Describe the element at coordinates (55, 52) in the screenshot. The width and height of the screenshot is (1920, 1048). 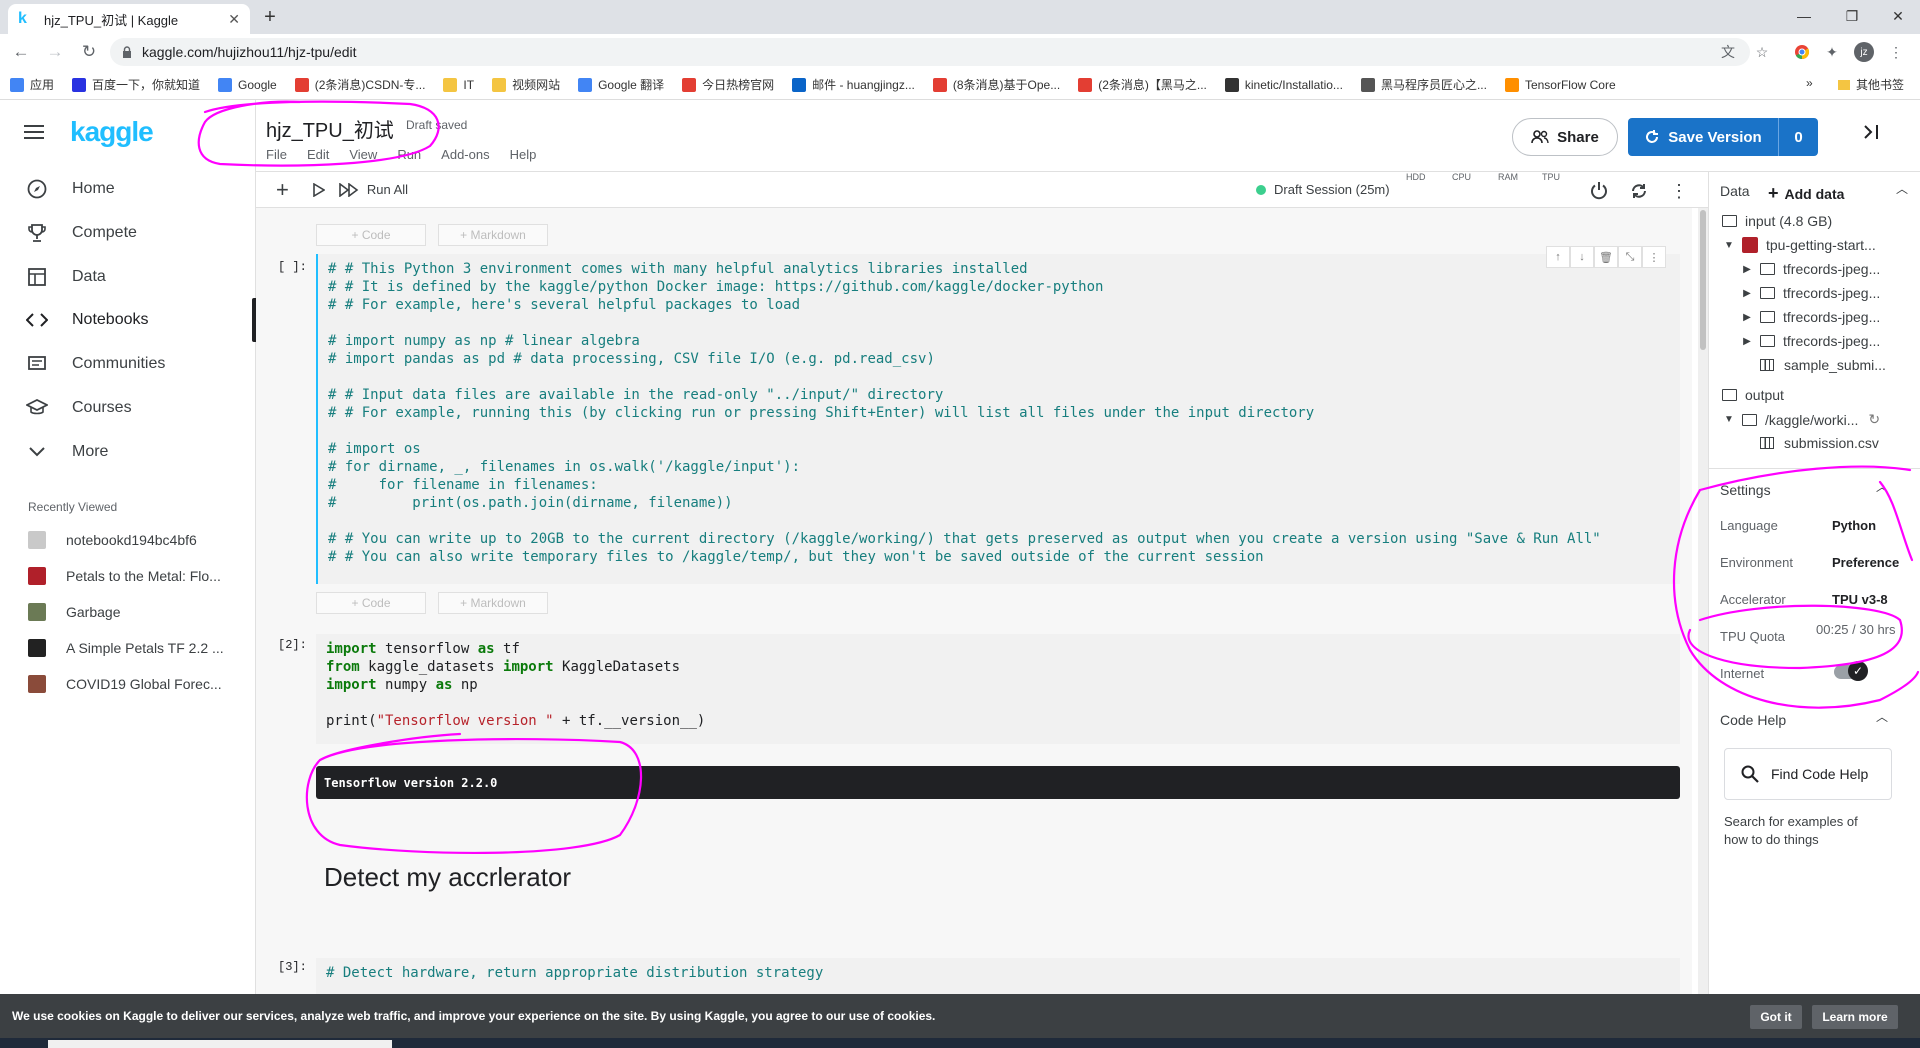
I see `forward-icon: →` at that location.